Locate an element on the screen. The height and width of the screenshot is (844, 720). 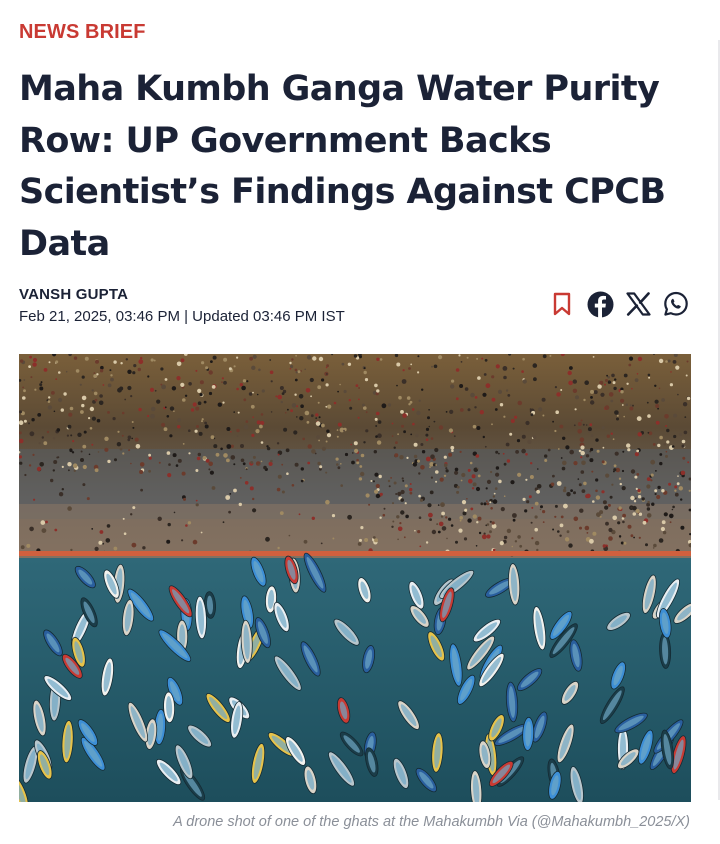
whatsapp-icon is located at coordinates (676, 303).